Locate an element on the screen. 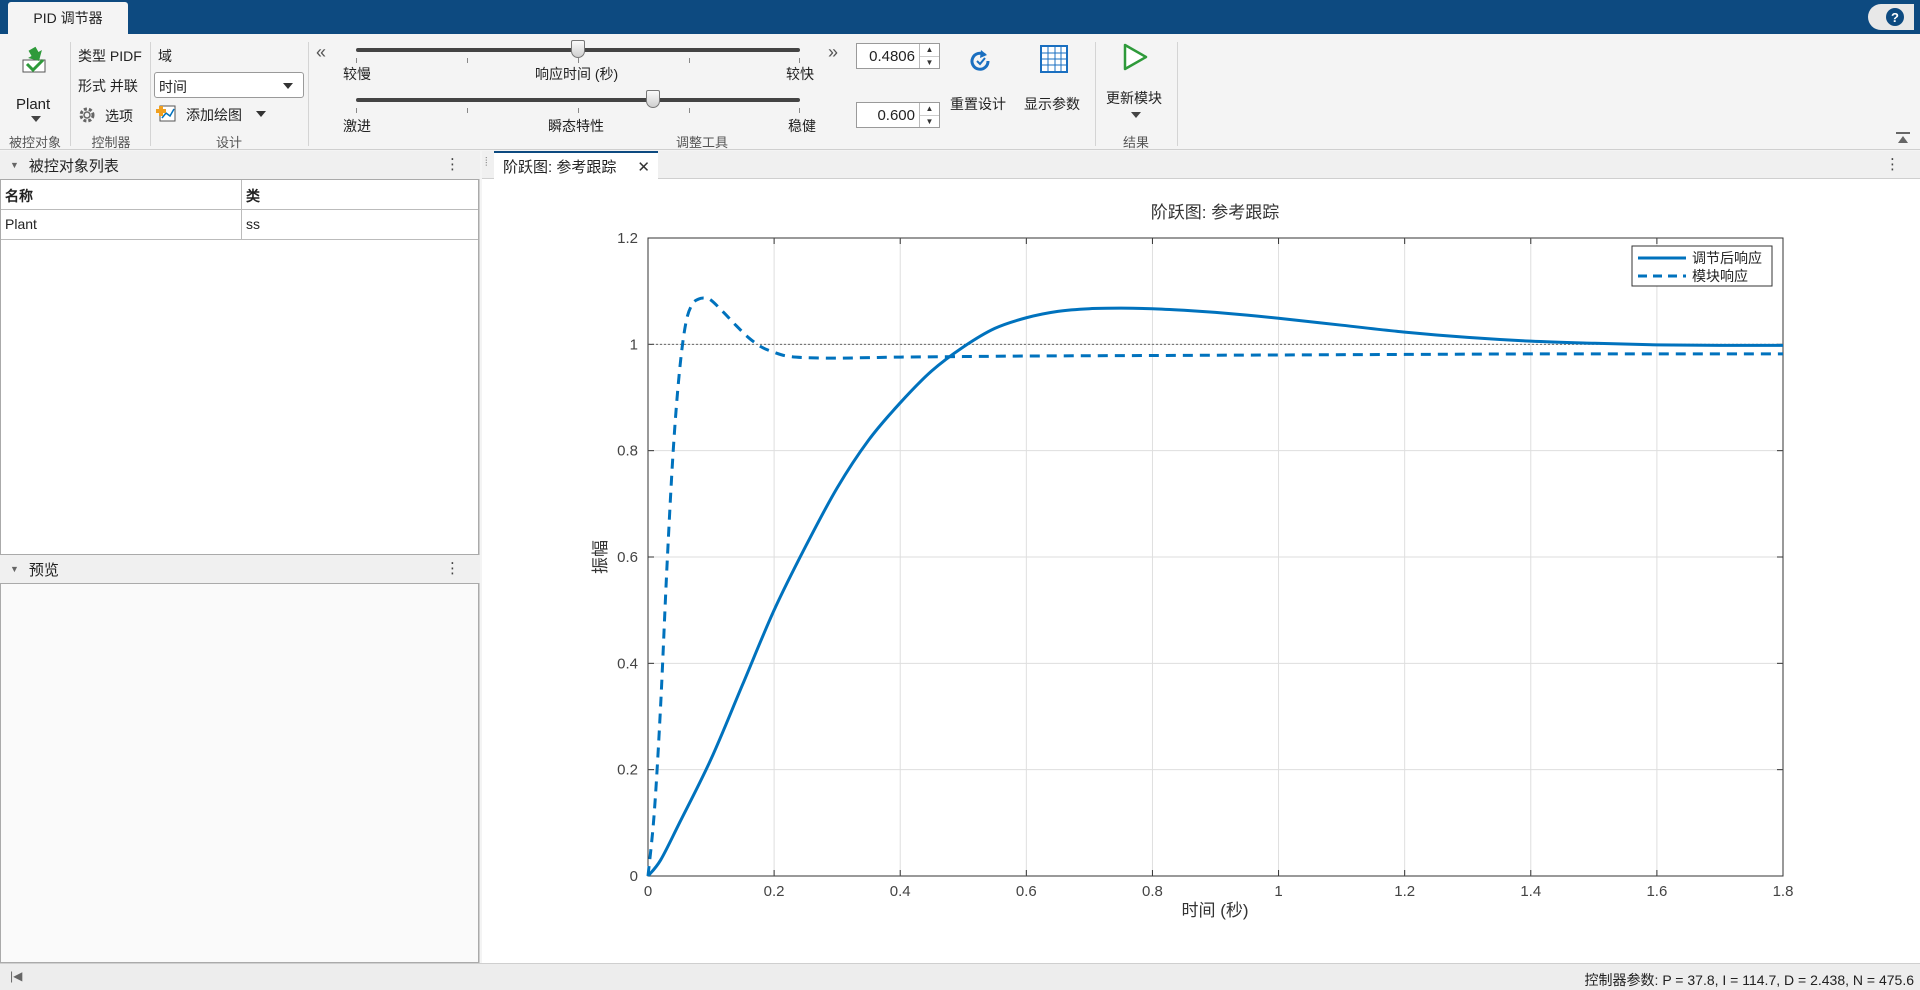 This screenshot has width=1920, height=990. y-tick-label: 1.2 is located at coordinates (627, 238).